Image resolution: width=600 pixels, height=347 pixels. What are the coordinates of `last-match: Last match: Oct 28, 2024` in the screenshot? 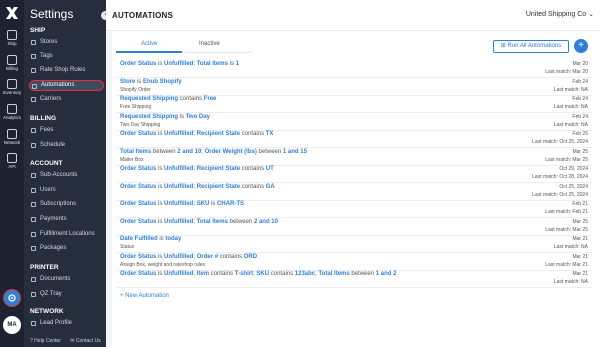 It's located at (560, 177).